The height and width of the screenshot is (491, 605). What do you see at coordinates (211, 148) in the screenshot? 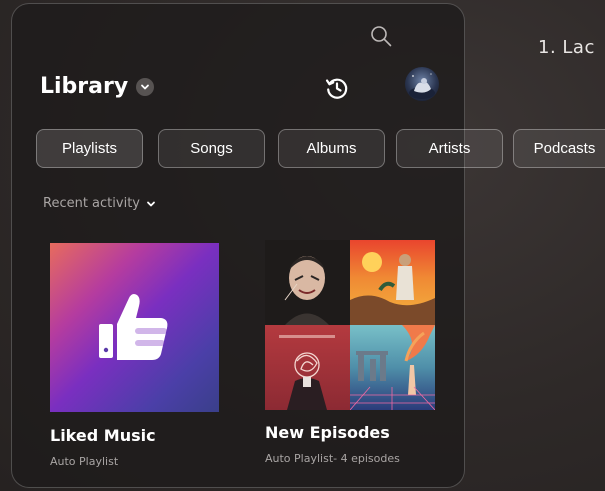
I see `chip-songs: Songs` at bounding box center [211, 148].